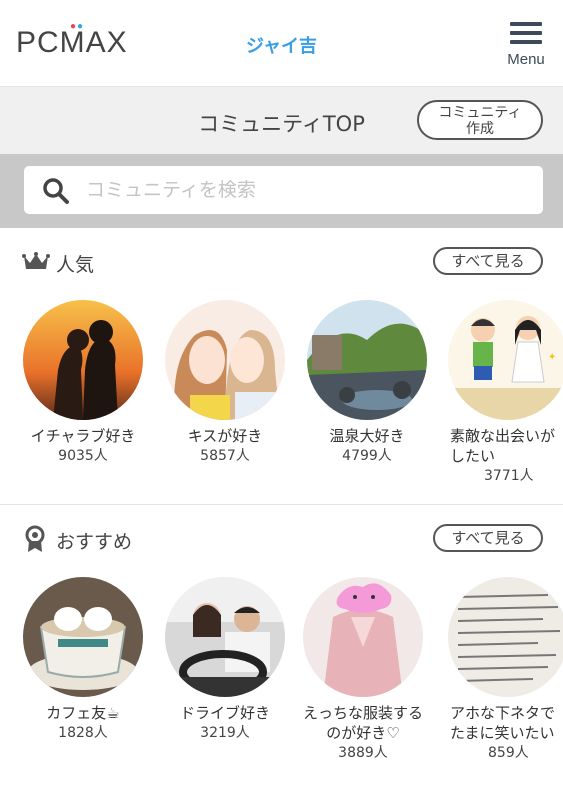  What do you see at coordinates (526, 33) in the screenshot?
I see `hamburger-icon` at bounding box center [526, 33].